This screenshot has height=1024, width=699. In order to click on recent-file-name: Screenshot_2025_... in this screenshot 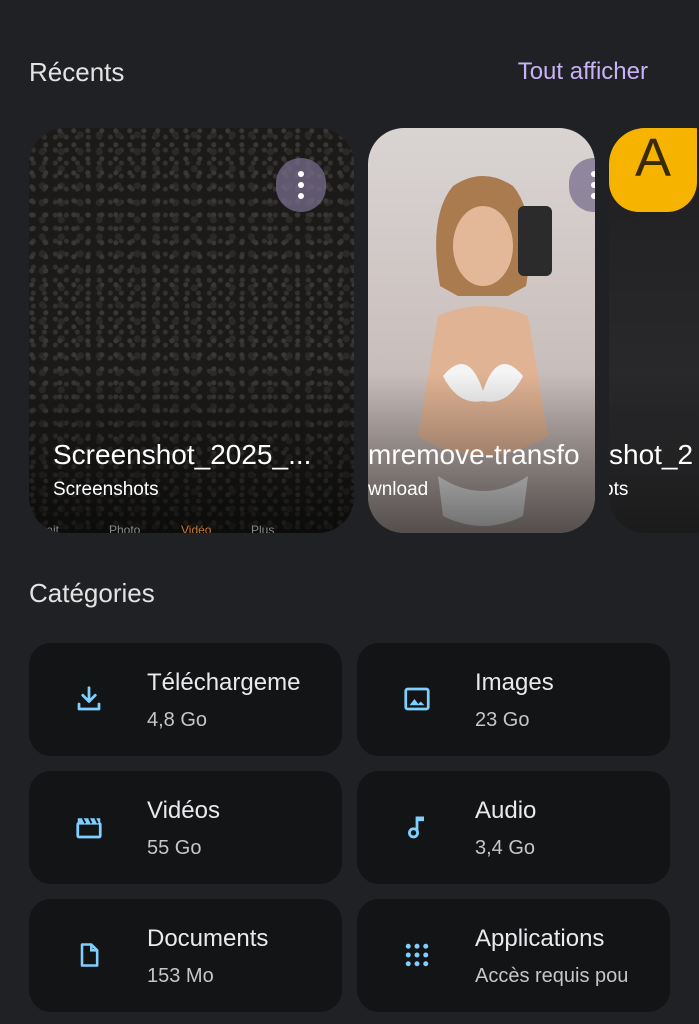, I will do `click(182, 454)`.